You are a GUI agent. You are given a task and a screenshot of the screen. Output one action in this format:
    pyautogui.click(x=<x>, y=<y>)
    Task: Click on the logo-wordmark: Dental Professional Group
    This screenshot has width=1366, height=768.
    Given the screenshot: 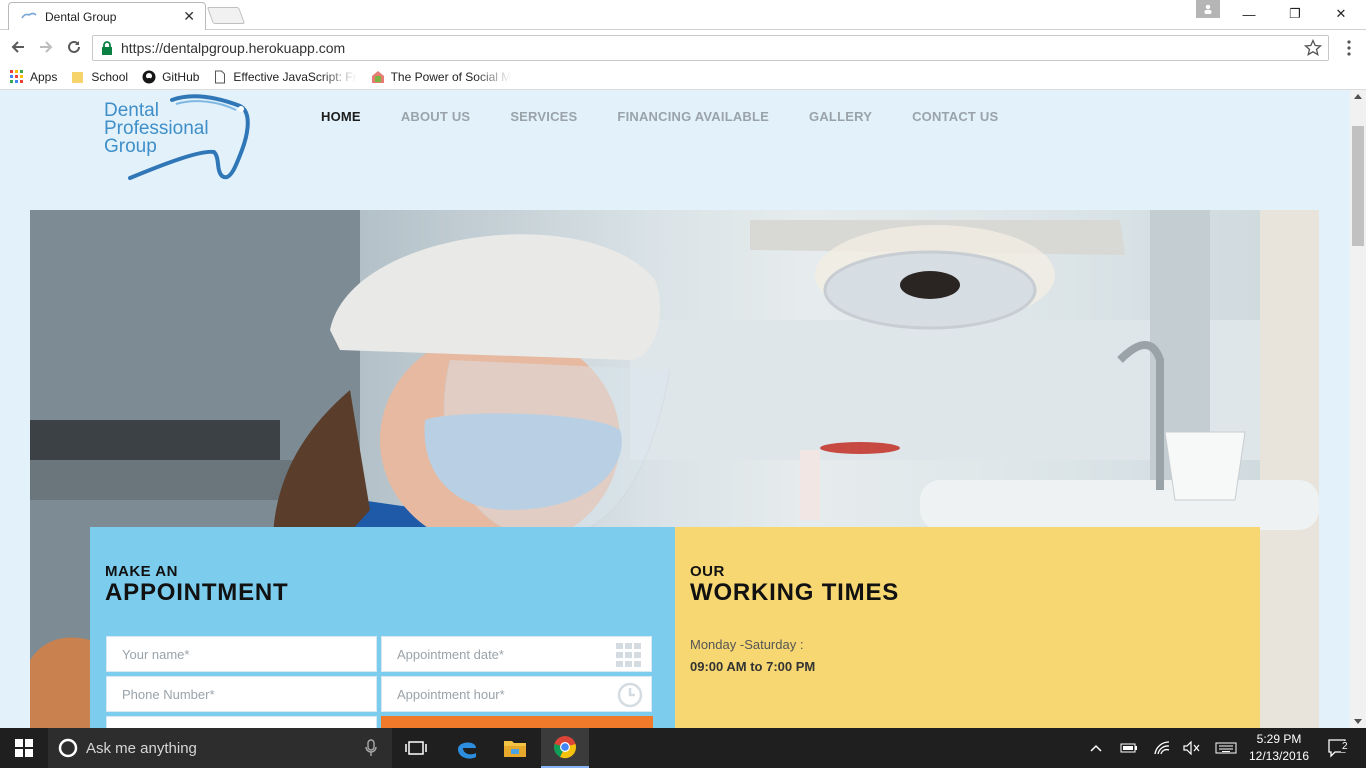 What is the action you would take?
    pyautogui.click(x=156, y=129)
    